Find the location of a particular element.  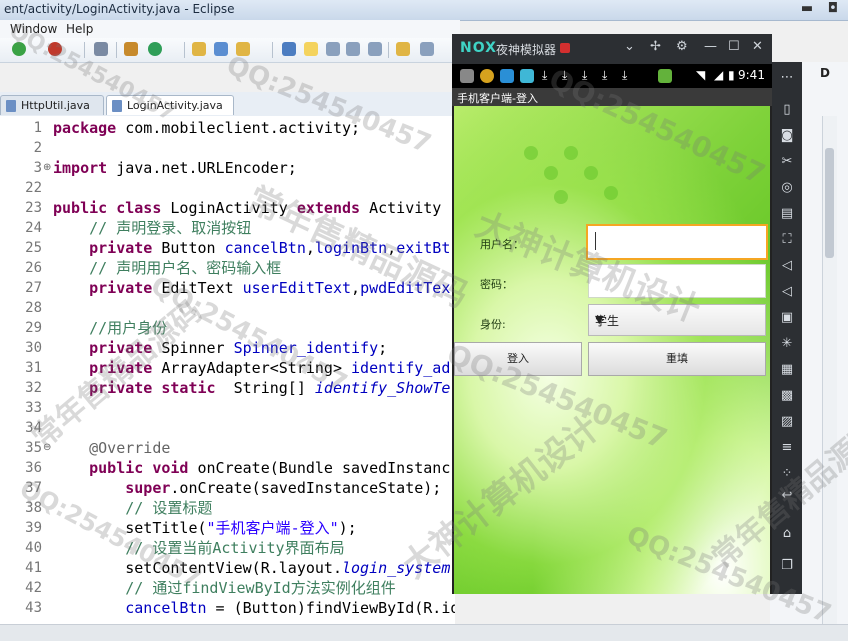

code-line: 38 // 设置标题 is located at coordinates (227, 508).